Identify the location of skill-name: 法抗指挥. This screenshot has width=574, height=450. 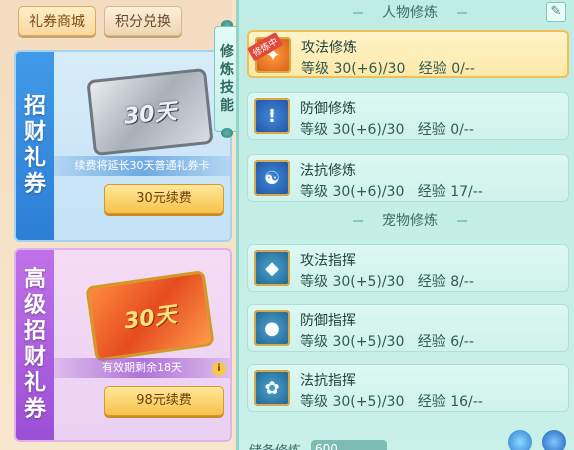
(328, 381).